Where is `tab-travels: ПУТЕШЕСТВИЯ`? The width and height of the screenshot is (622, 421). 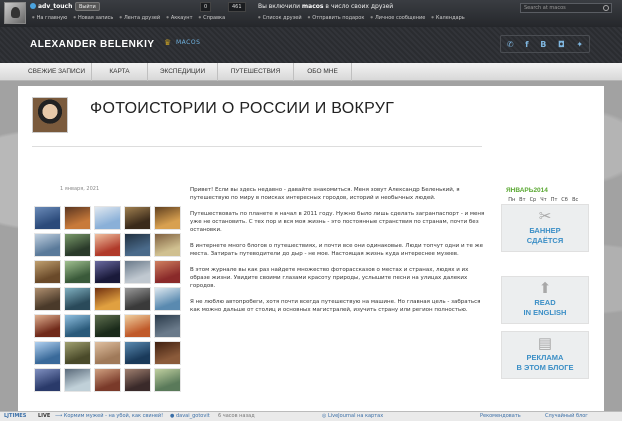
tab-travels: ПУТЕШЕСТВИЯ is located at coordinates (256, 72).